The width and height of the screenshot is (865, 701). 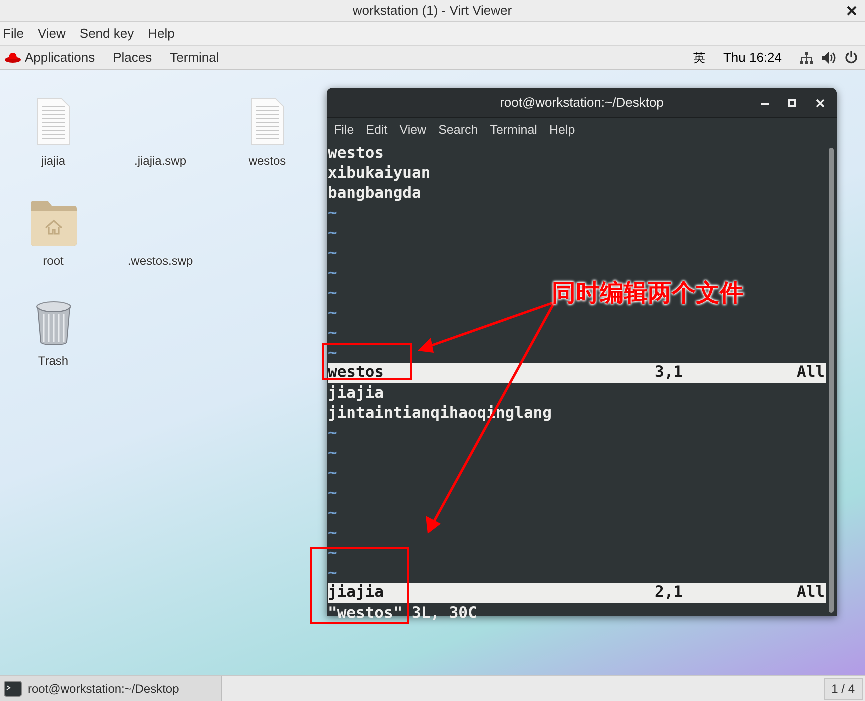 What do you see at coordinates (562, 130) in the screenshot?
I see `terminal-menu-item: Help` at bounding box center [562, 130].